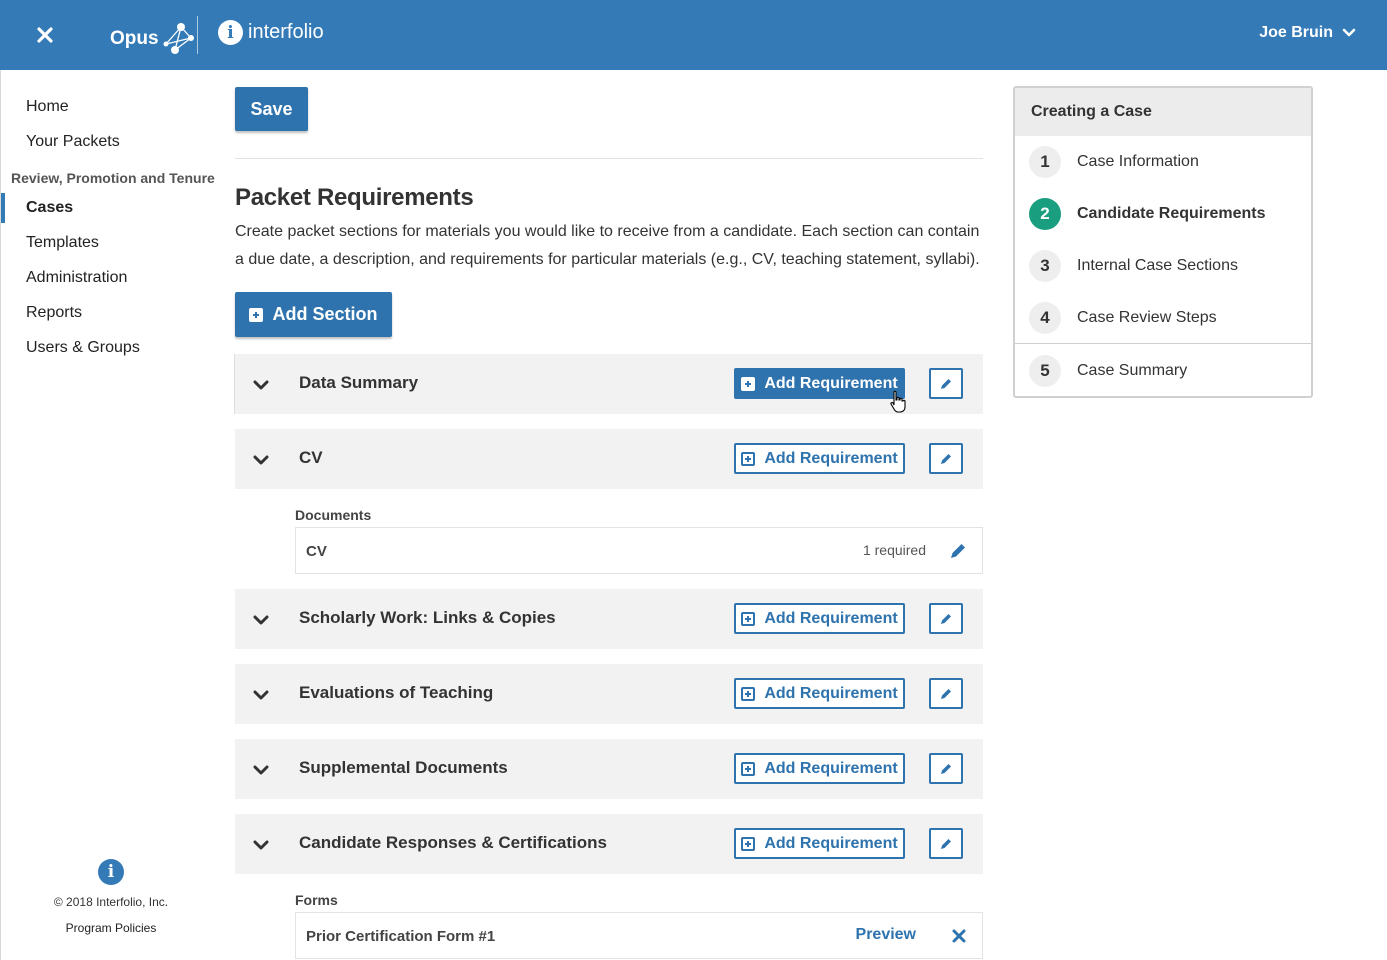 The height and width of the screenshot is (960, 1387). Describe the element at coordinates (134, 38) in the screenshot. I see `opus-logo-text: Opus` at that location.